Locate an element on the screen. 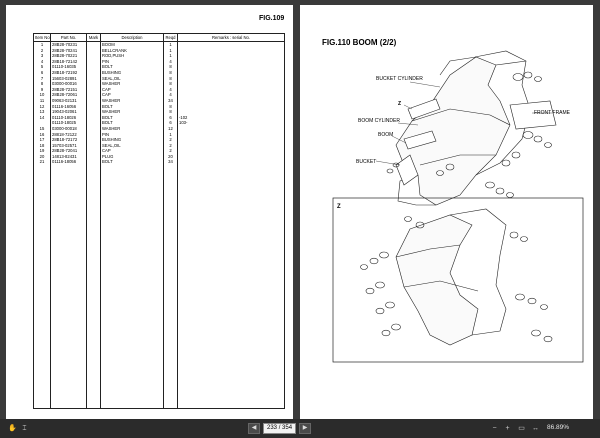 This screenshot has width=600, height=438. next-page-button: ▶ is located at coordinates (305, 428).